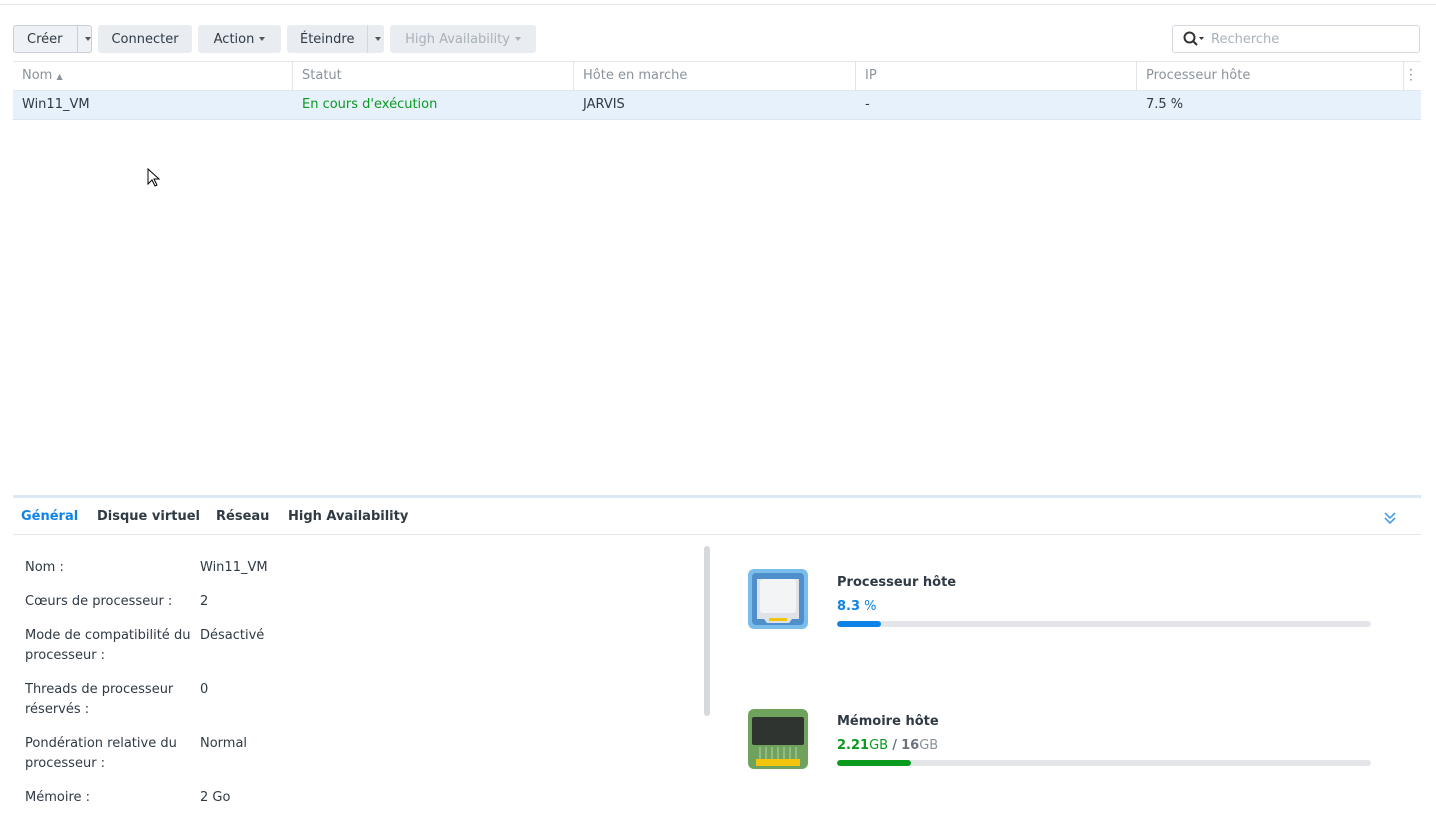 The image size is (1436, 818). Describe the element at coordinates (56, 104) in the screenshot. I see `vm-name: Win11_VM` at that location.